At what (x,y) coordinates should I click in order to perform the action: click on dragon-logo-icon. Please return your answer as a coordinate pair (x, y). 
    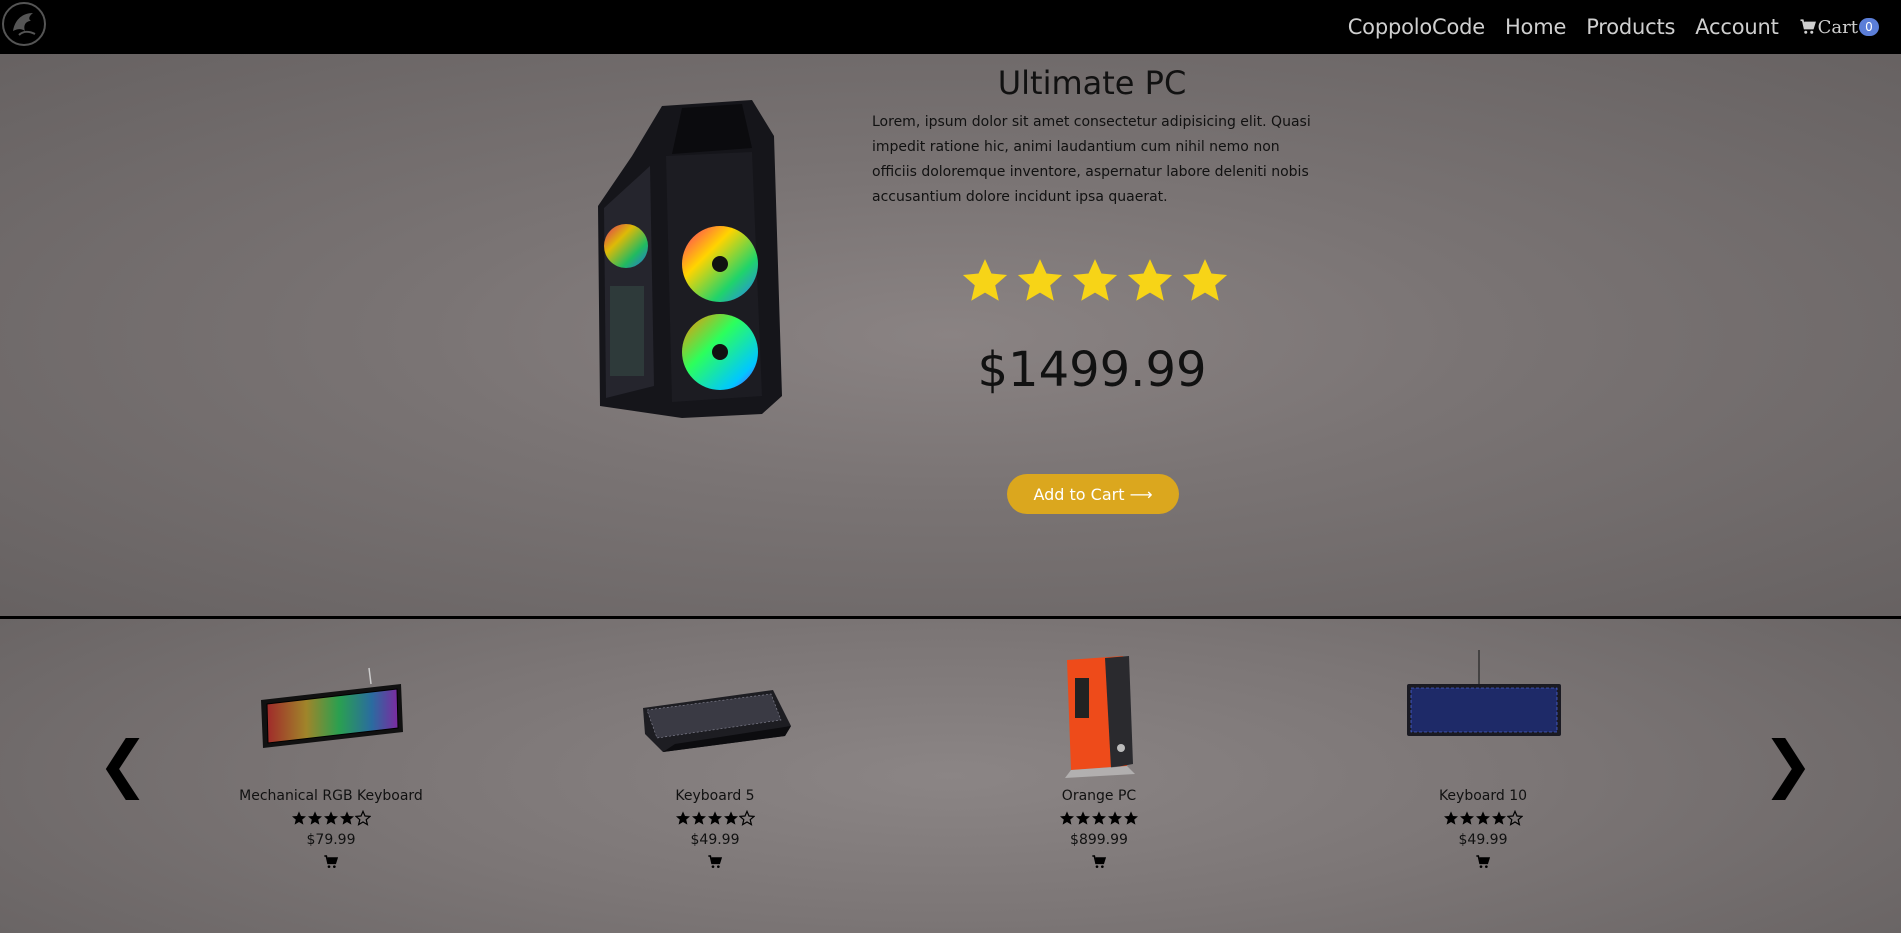
    Looking at the image, I should click on (24, 24).